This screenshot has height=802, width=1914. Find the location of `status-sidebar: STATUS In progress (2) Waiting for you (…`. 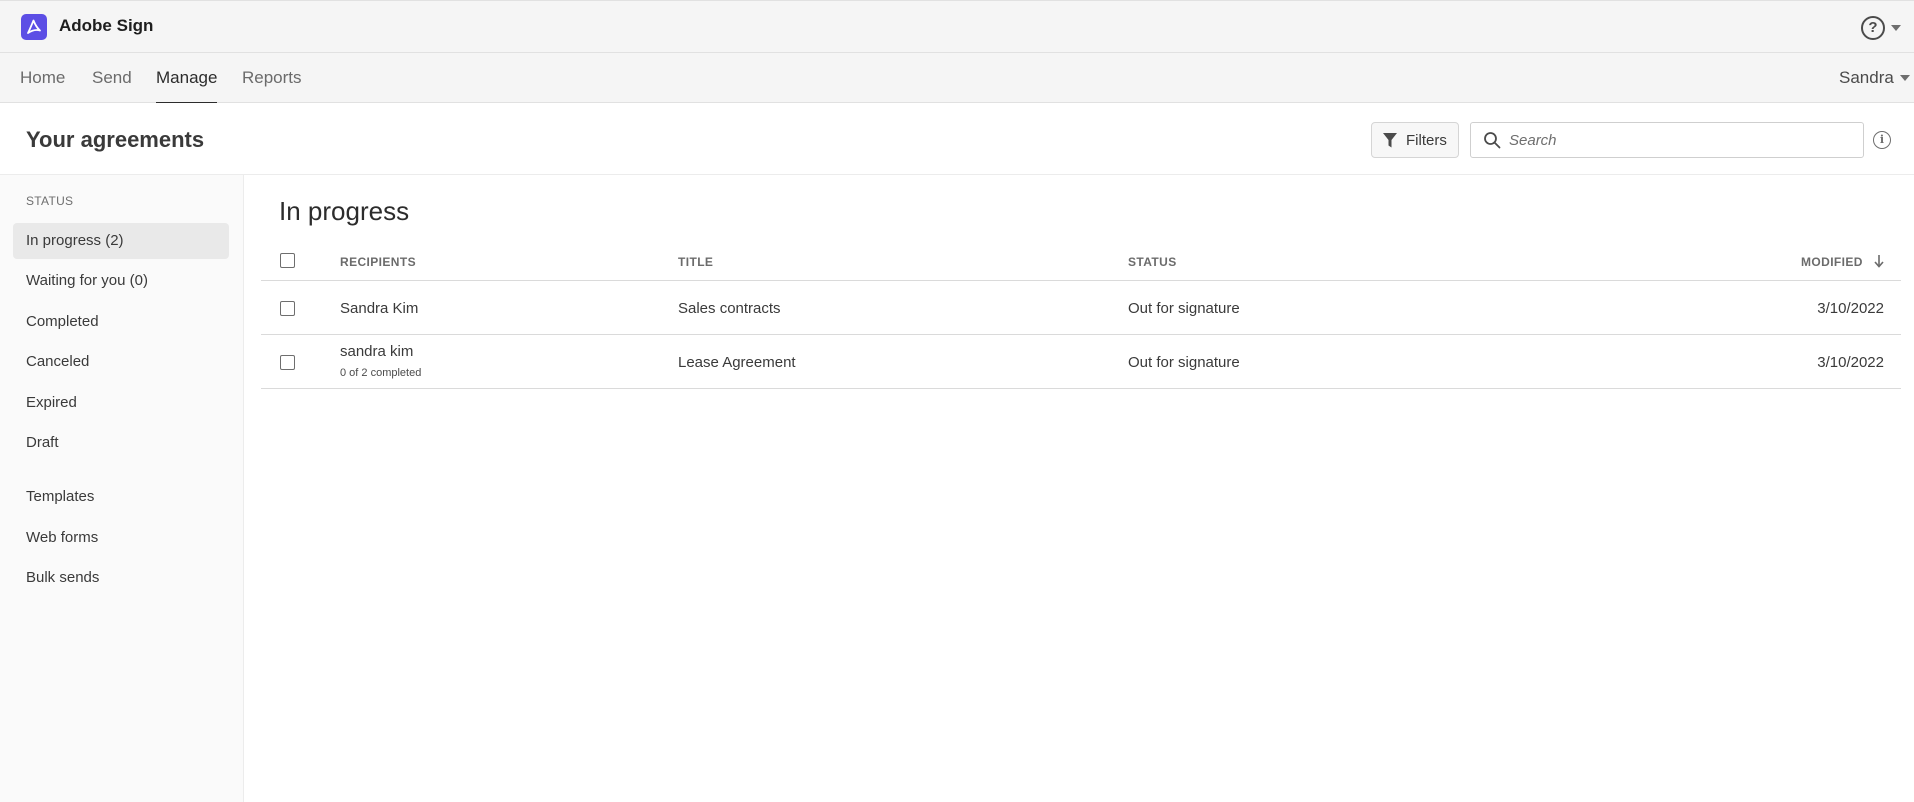

status-sidebar: STATUS In progress (2) Waiting for you (… is located at coordinates (122, 488).